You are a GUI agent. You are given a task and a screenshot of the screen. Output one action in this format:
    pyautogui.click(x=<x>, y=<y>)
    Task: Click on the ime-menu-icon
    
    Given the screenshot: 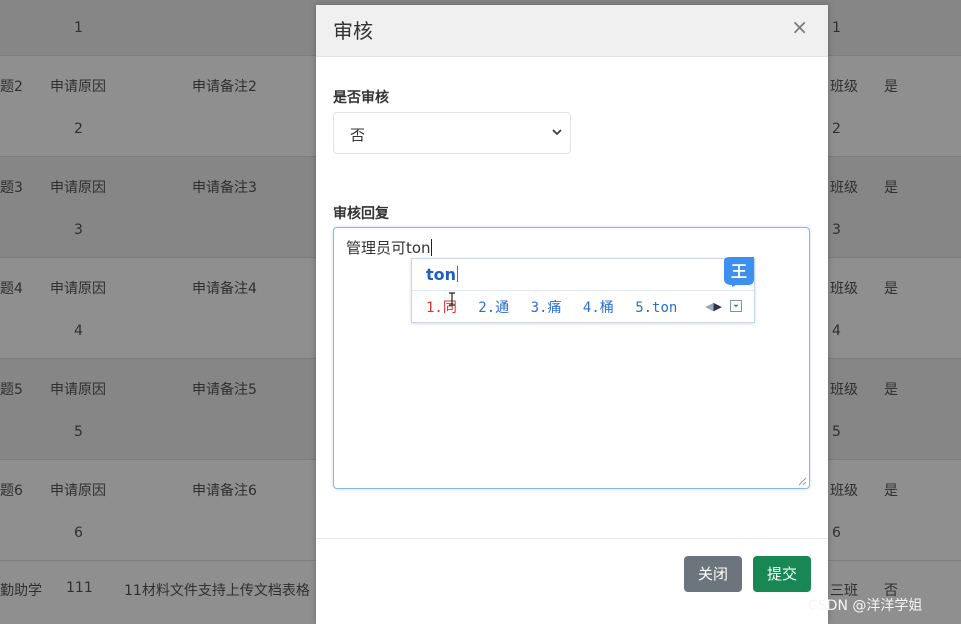 What is the action you would take?
    pyautogui.click(x=736, y=306)
    